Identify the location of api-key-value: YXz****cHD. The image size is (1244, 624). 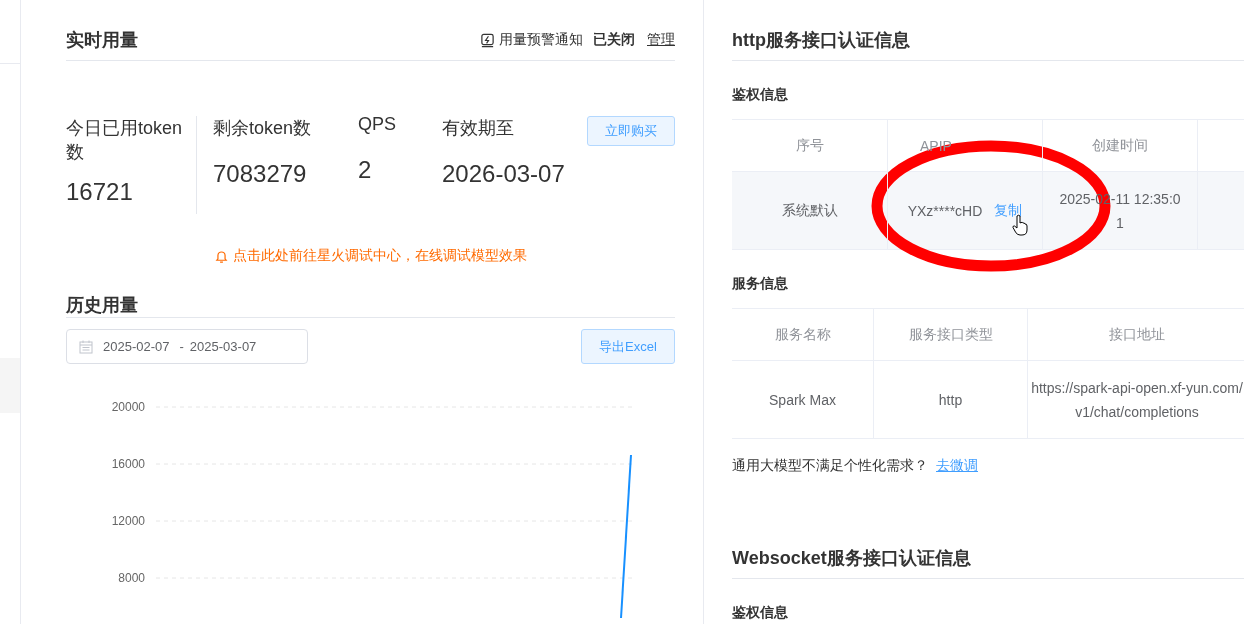
(945, 210).